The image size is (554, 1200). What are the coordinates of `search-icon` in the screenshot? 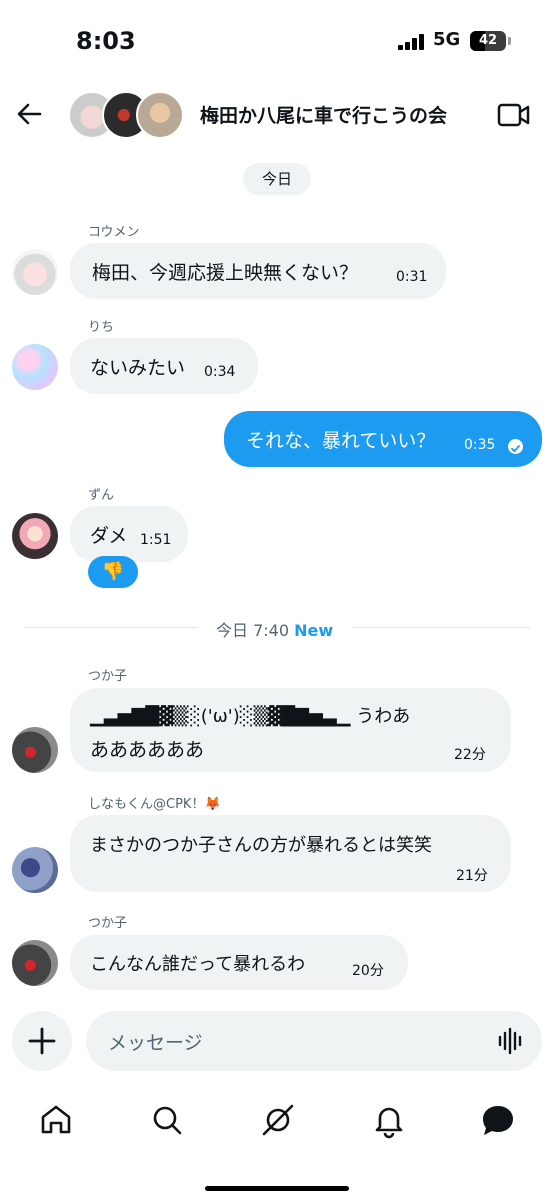 It's located at (167, 1120).